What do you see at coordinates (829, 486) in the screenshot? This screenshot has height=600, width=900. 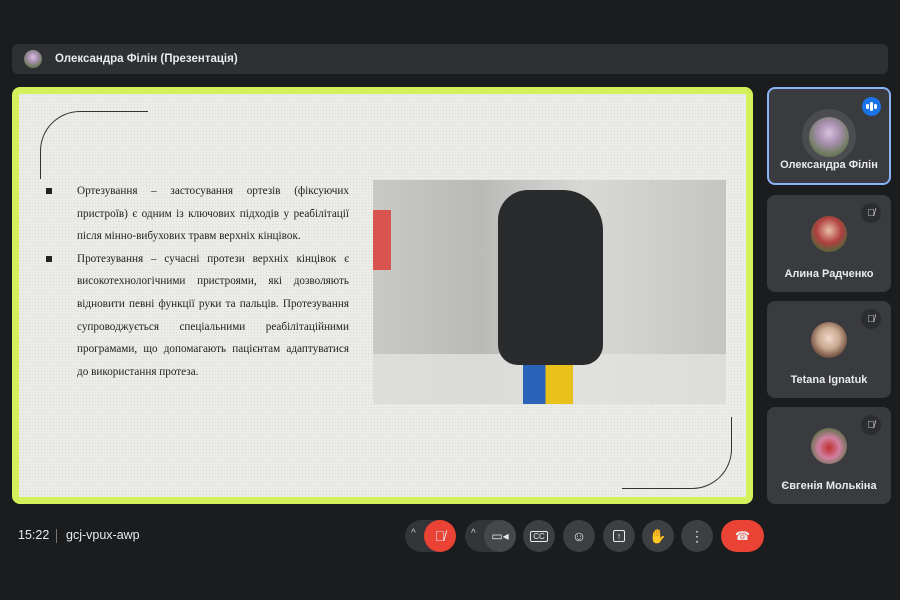 I see `participant-name: Євгенія Молькіна` at bounding box center [829, 486].